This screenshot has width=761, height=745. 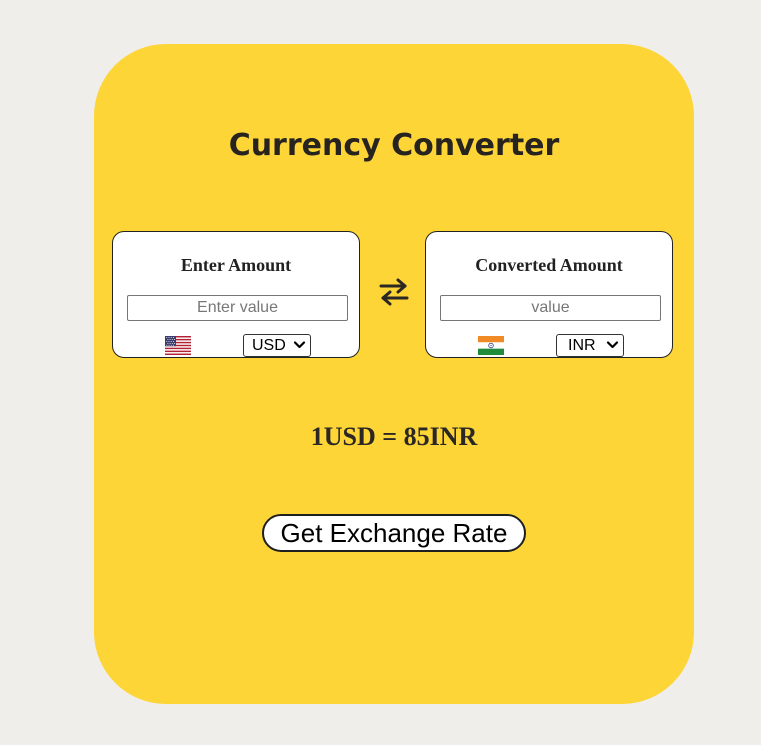 I want to click on india-flag-icon, so click(x=491, y=345).